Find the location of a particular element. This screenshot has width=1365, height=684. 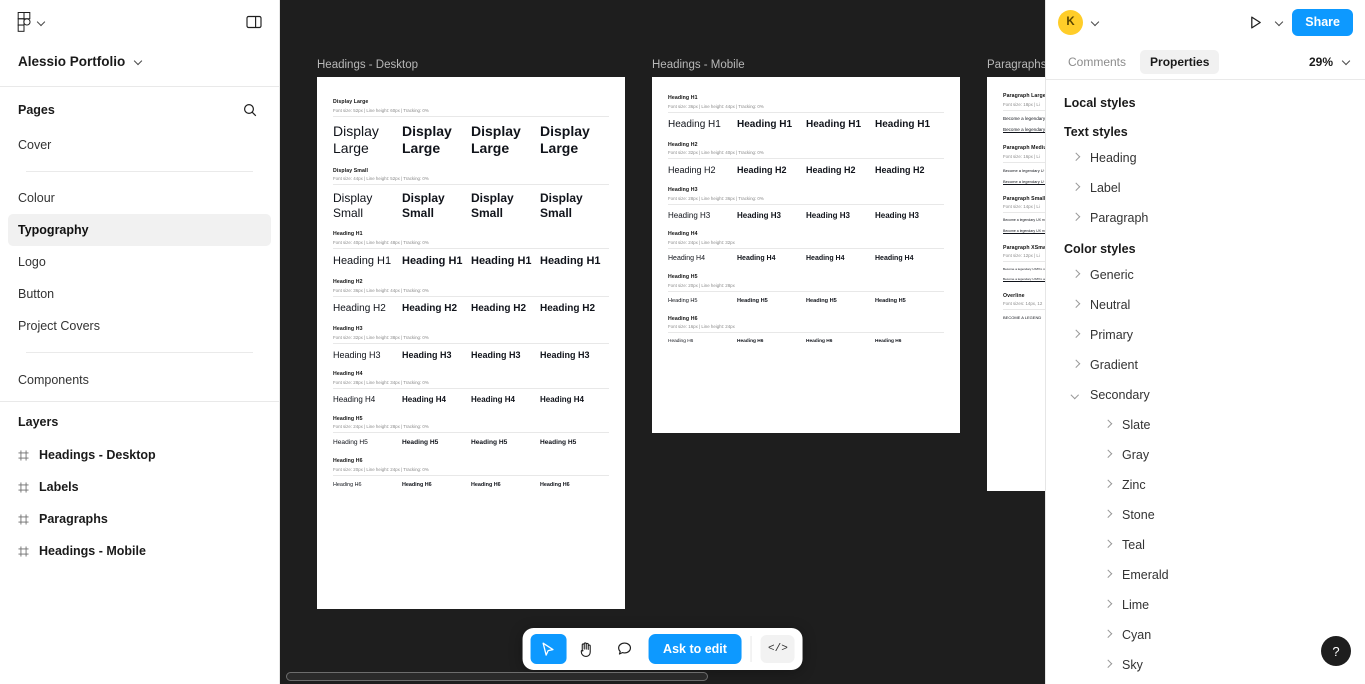

style-row-lime: Lime is located at coordinates (1205, 605).